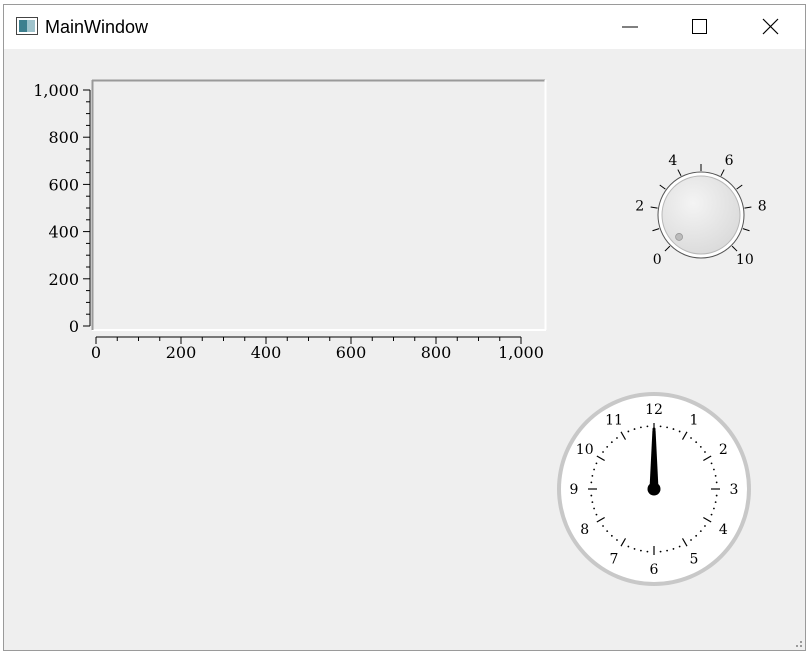 The width and height of the screenshot is (811, 655). What do you see at coordinates (574, 490) in the screenshot?
I see `clock-number: 9` at bounding box center [574, 490].